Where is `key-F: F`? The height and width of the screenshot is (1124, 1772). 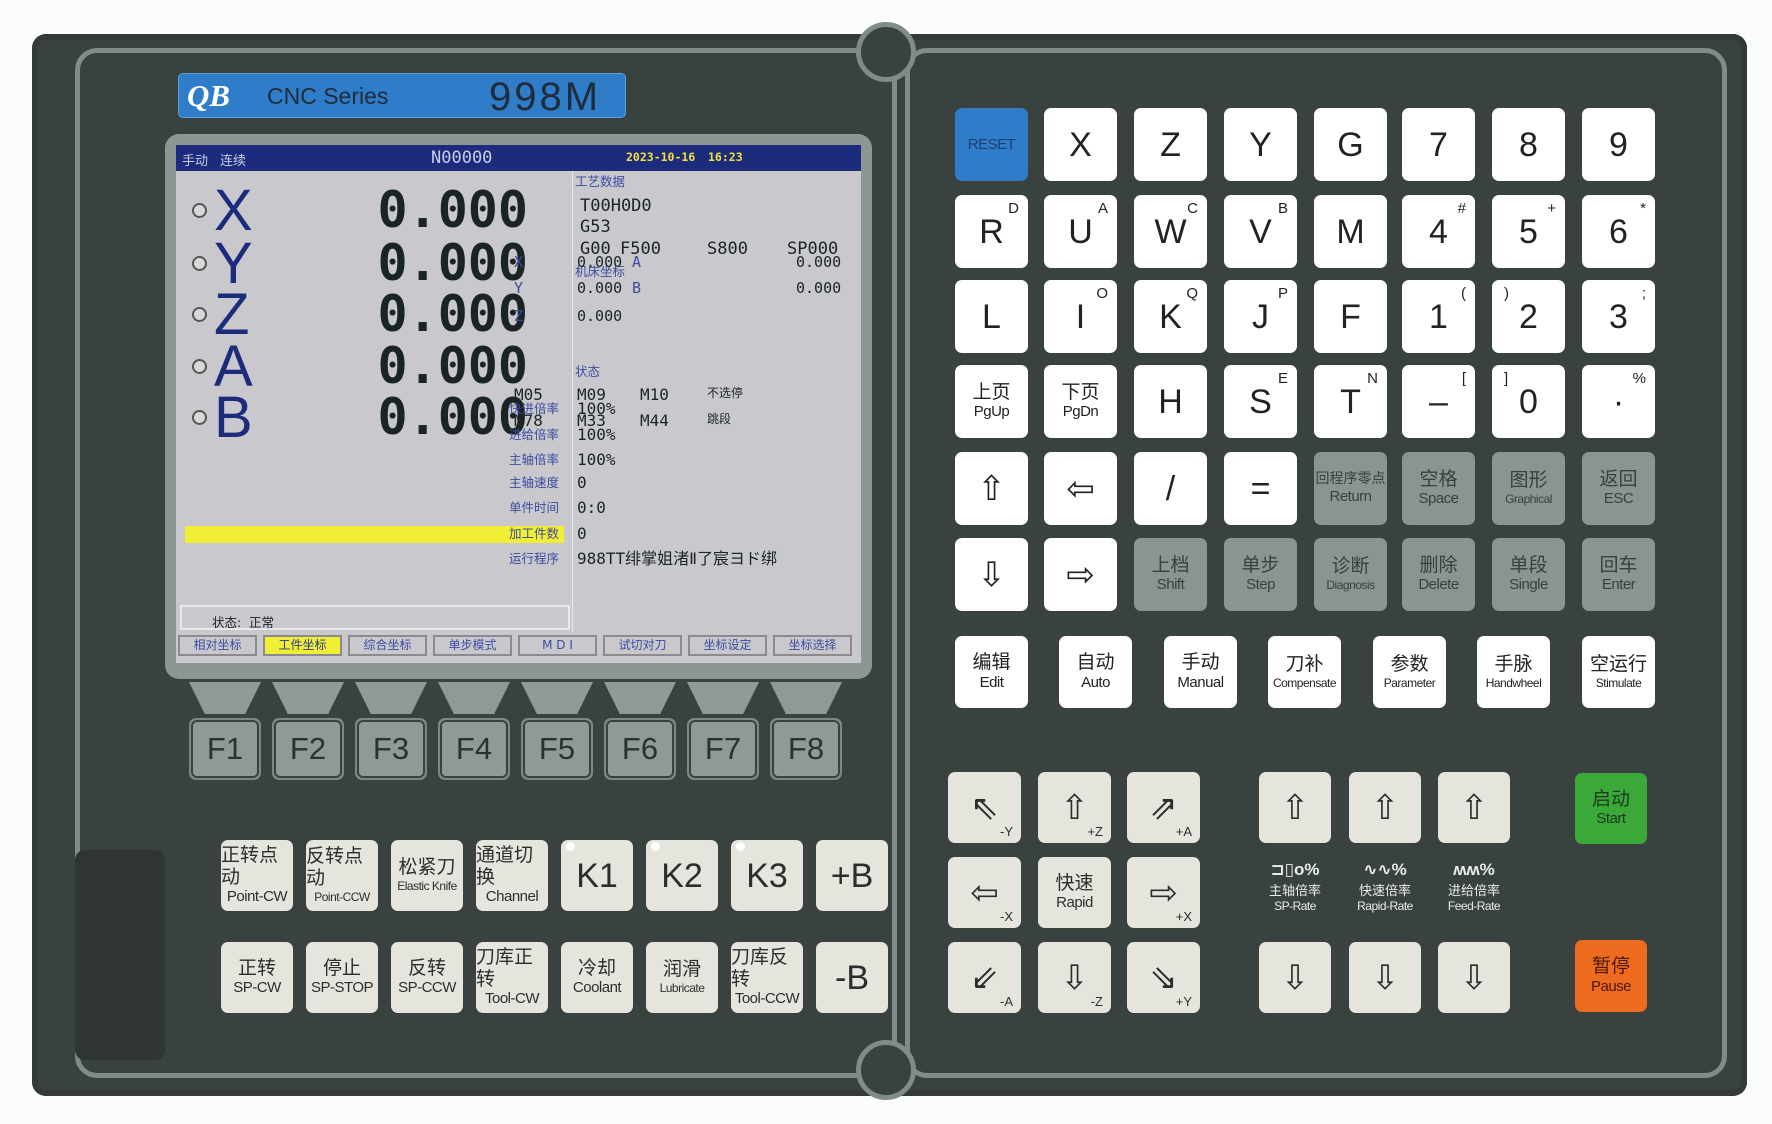 key-F: F is located at coordinates (1350, 316).